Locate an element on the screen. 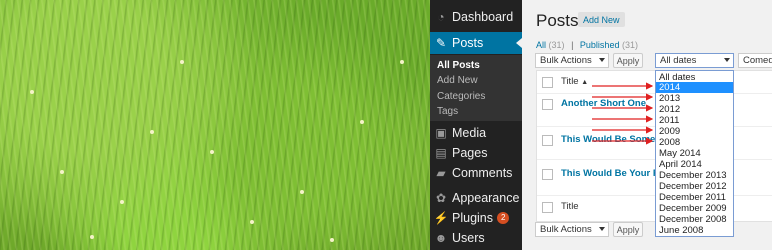  date-option: December 2012 is located at coordinates (693, 186).